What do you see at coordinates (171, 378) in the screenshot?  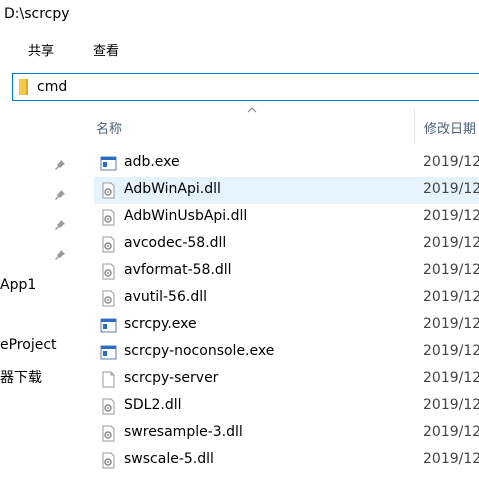 I see `file-name: scrcpy-server` at bounding box center [171, 378].